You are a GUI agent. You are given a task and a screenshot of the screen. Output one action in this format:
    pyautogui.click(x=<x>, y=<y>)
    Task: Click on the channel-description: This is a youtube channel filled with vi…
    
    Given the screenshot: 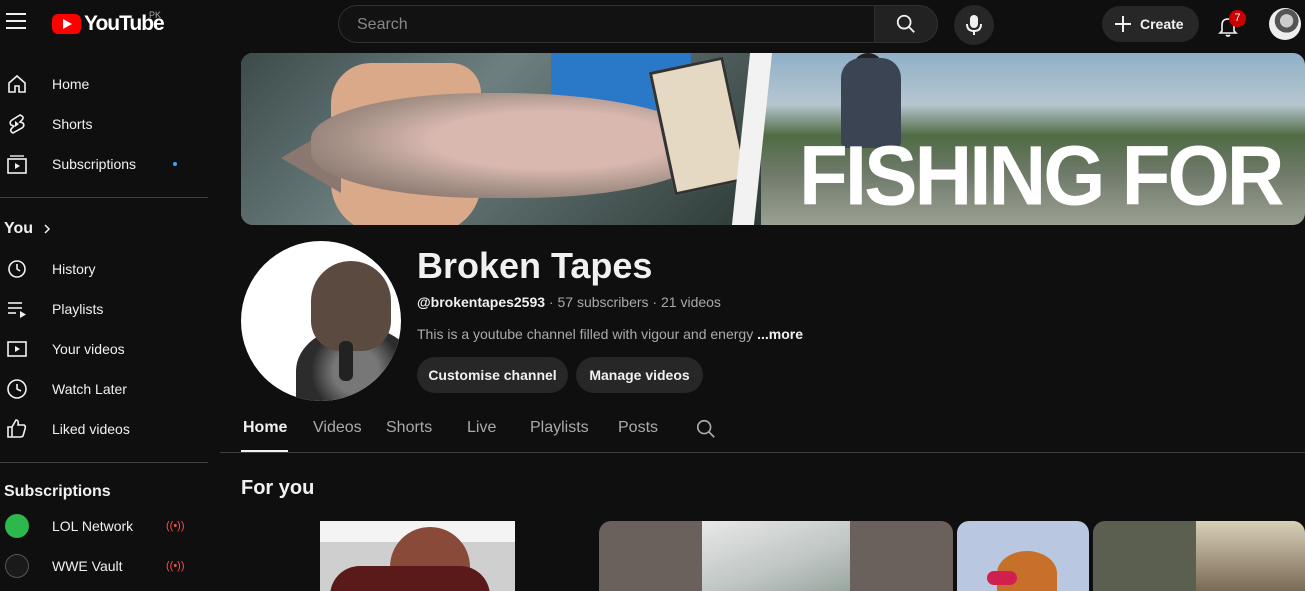 What is the action you would take?
    pyautogui.click(x=610, y=334)
    